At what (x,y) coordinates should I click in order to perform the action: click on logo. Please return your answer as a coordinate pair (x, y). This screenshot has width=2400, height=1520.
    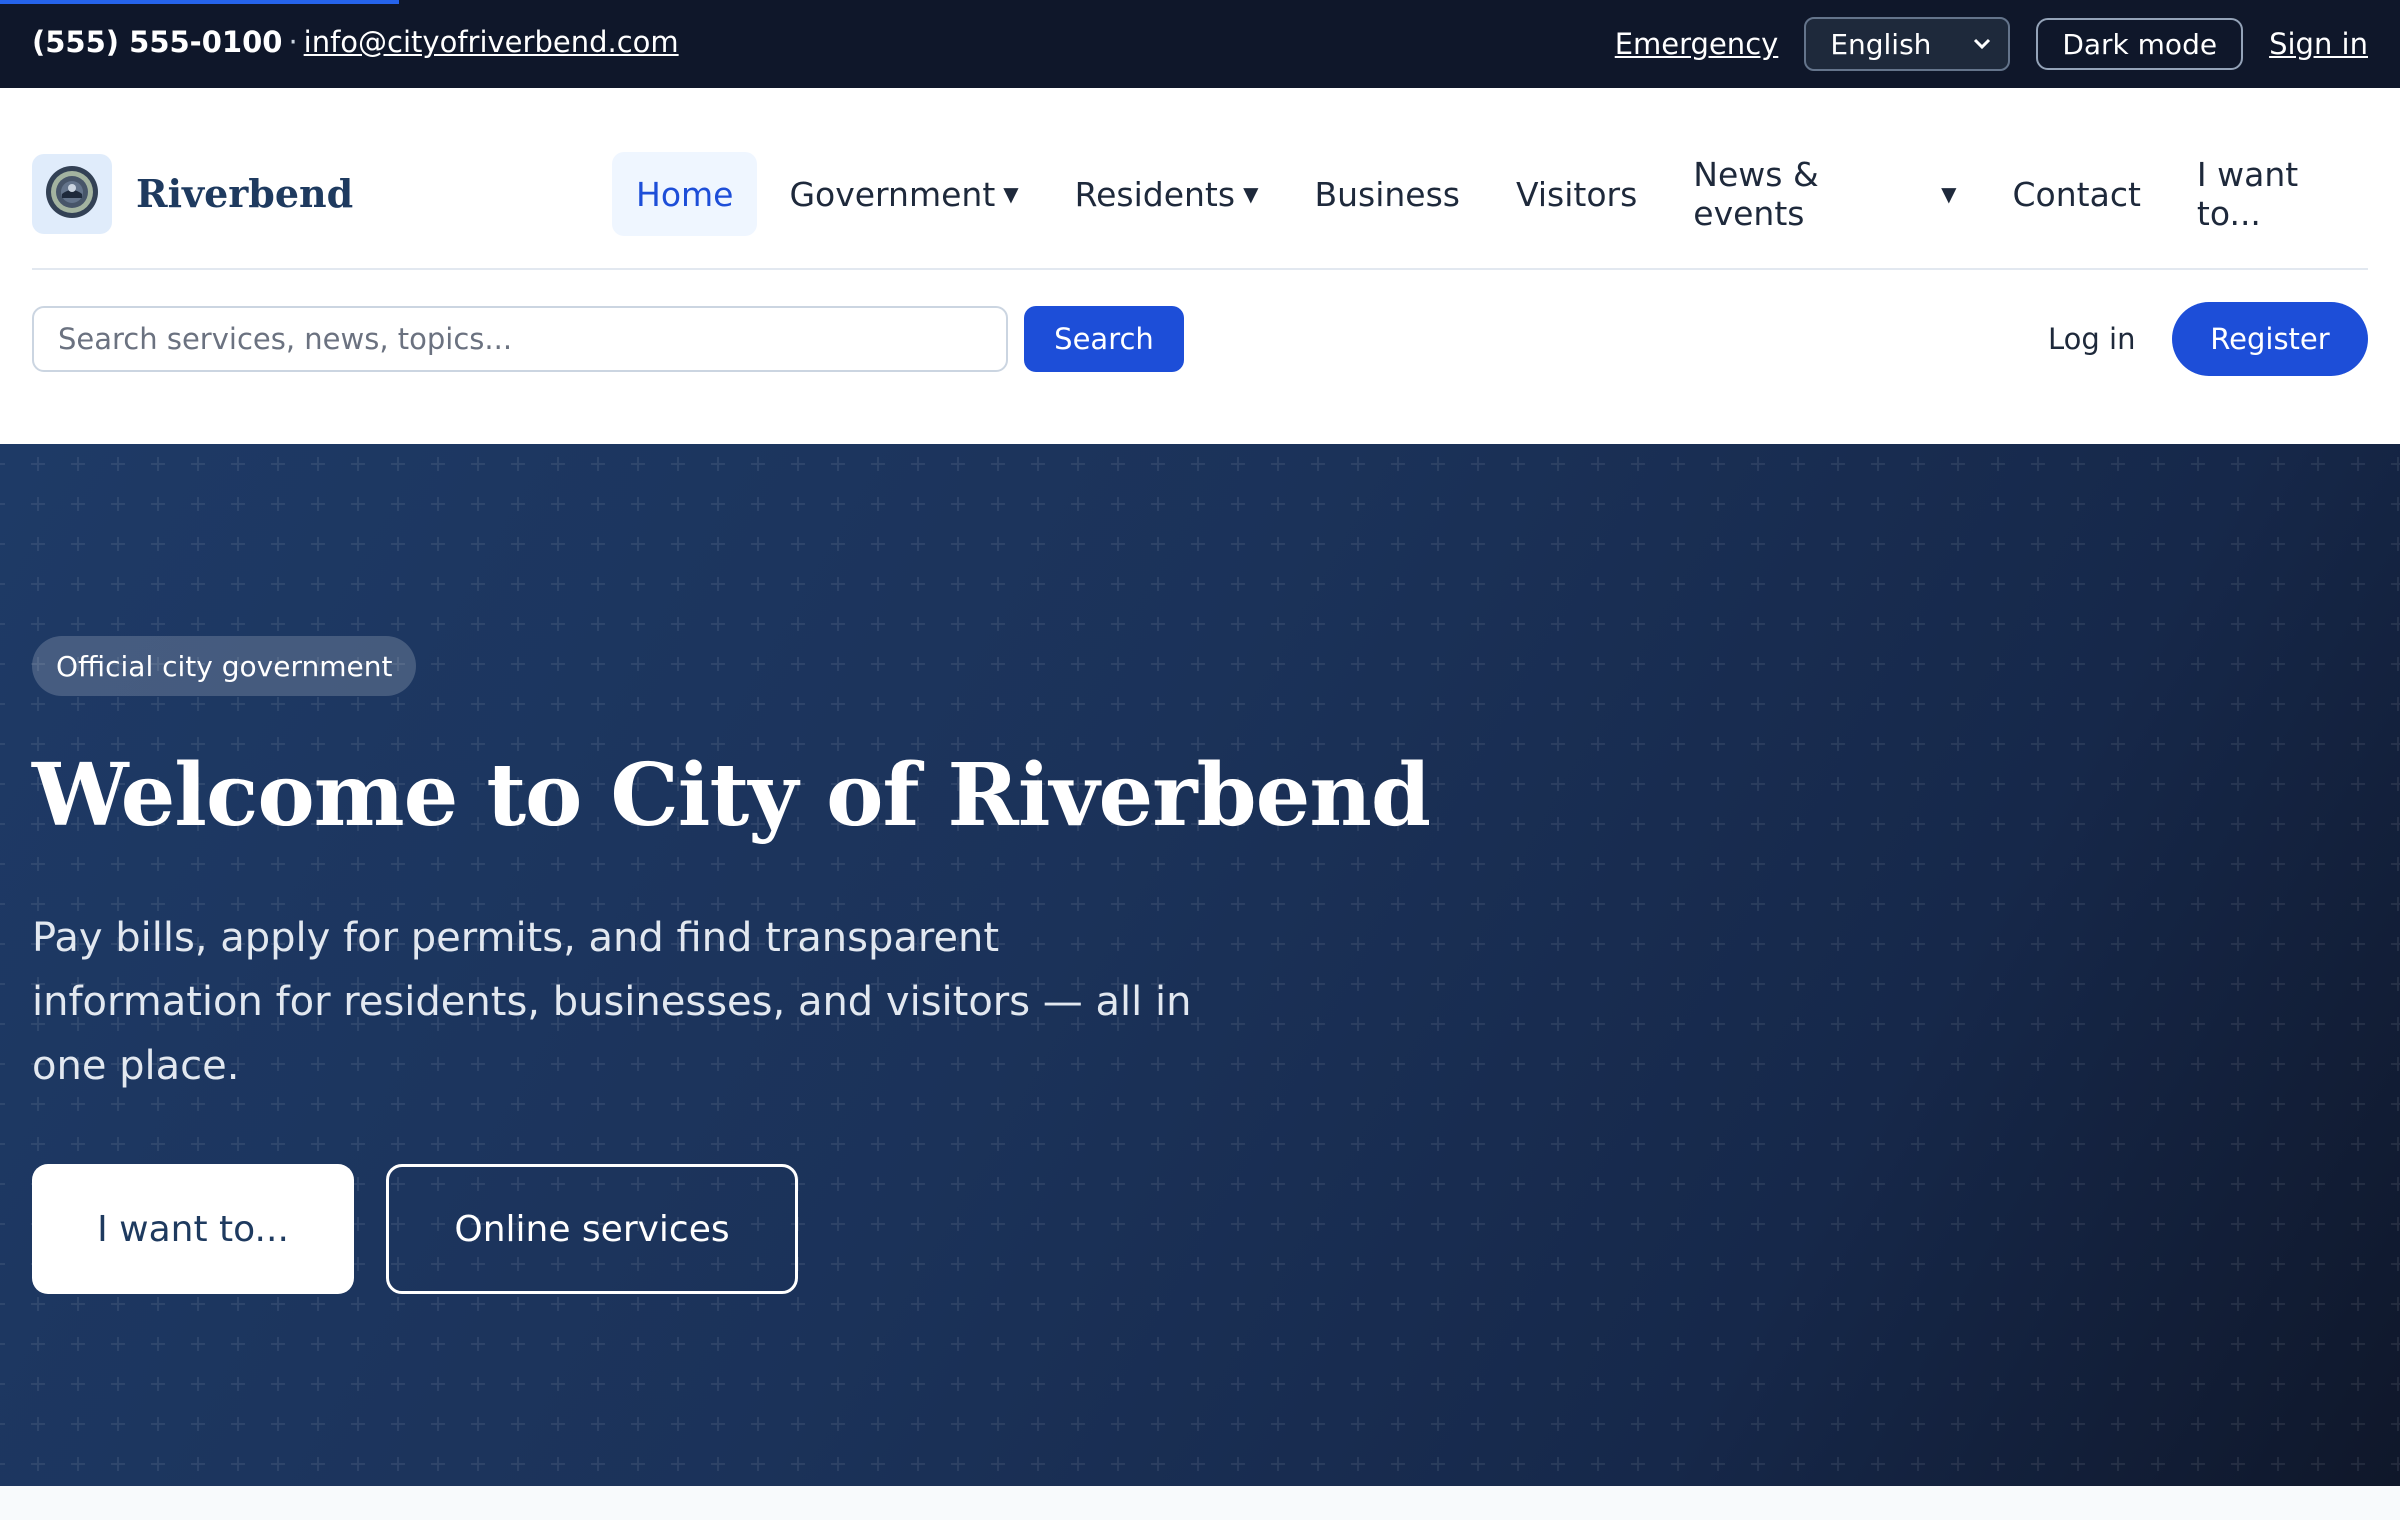
    Looking at the image, I should click on (72, 194).